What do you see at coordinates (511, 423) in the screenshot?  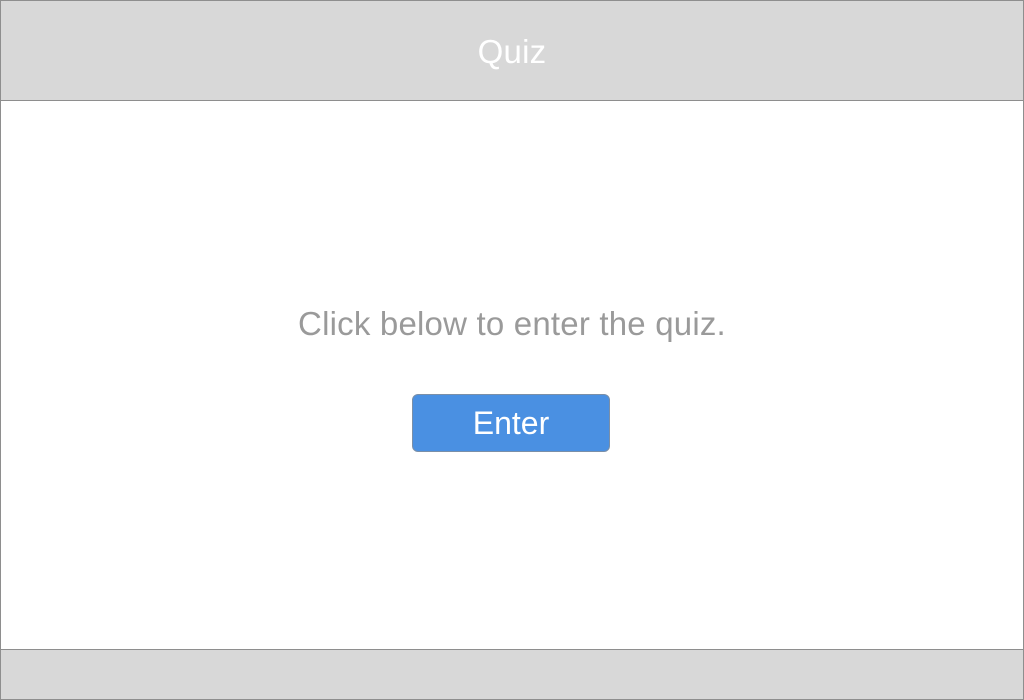 I see `enter-button: Enter` at bounding box center [511, 423].